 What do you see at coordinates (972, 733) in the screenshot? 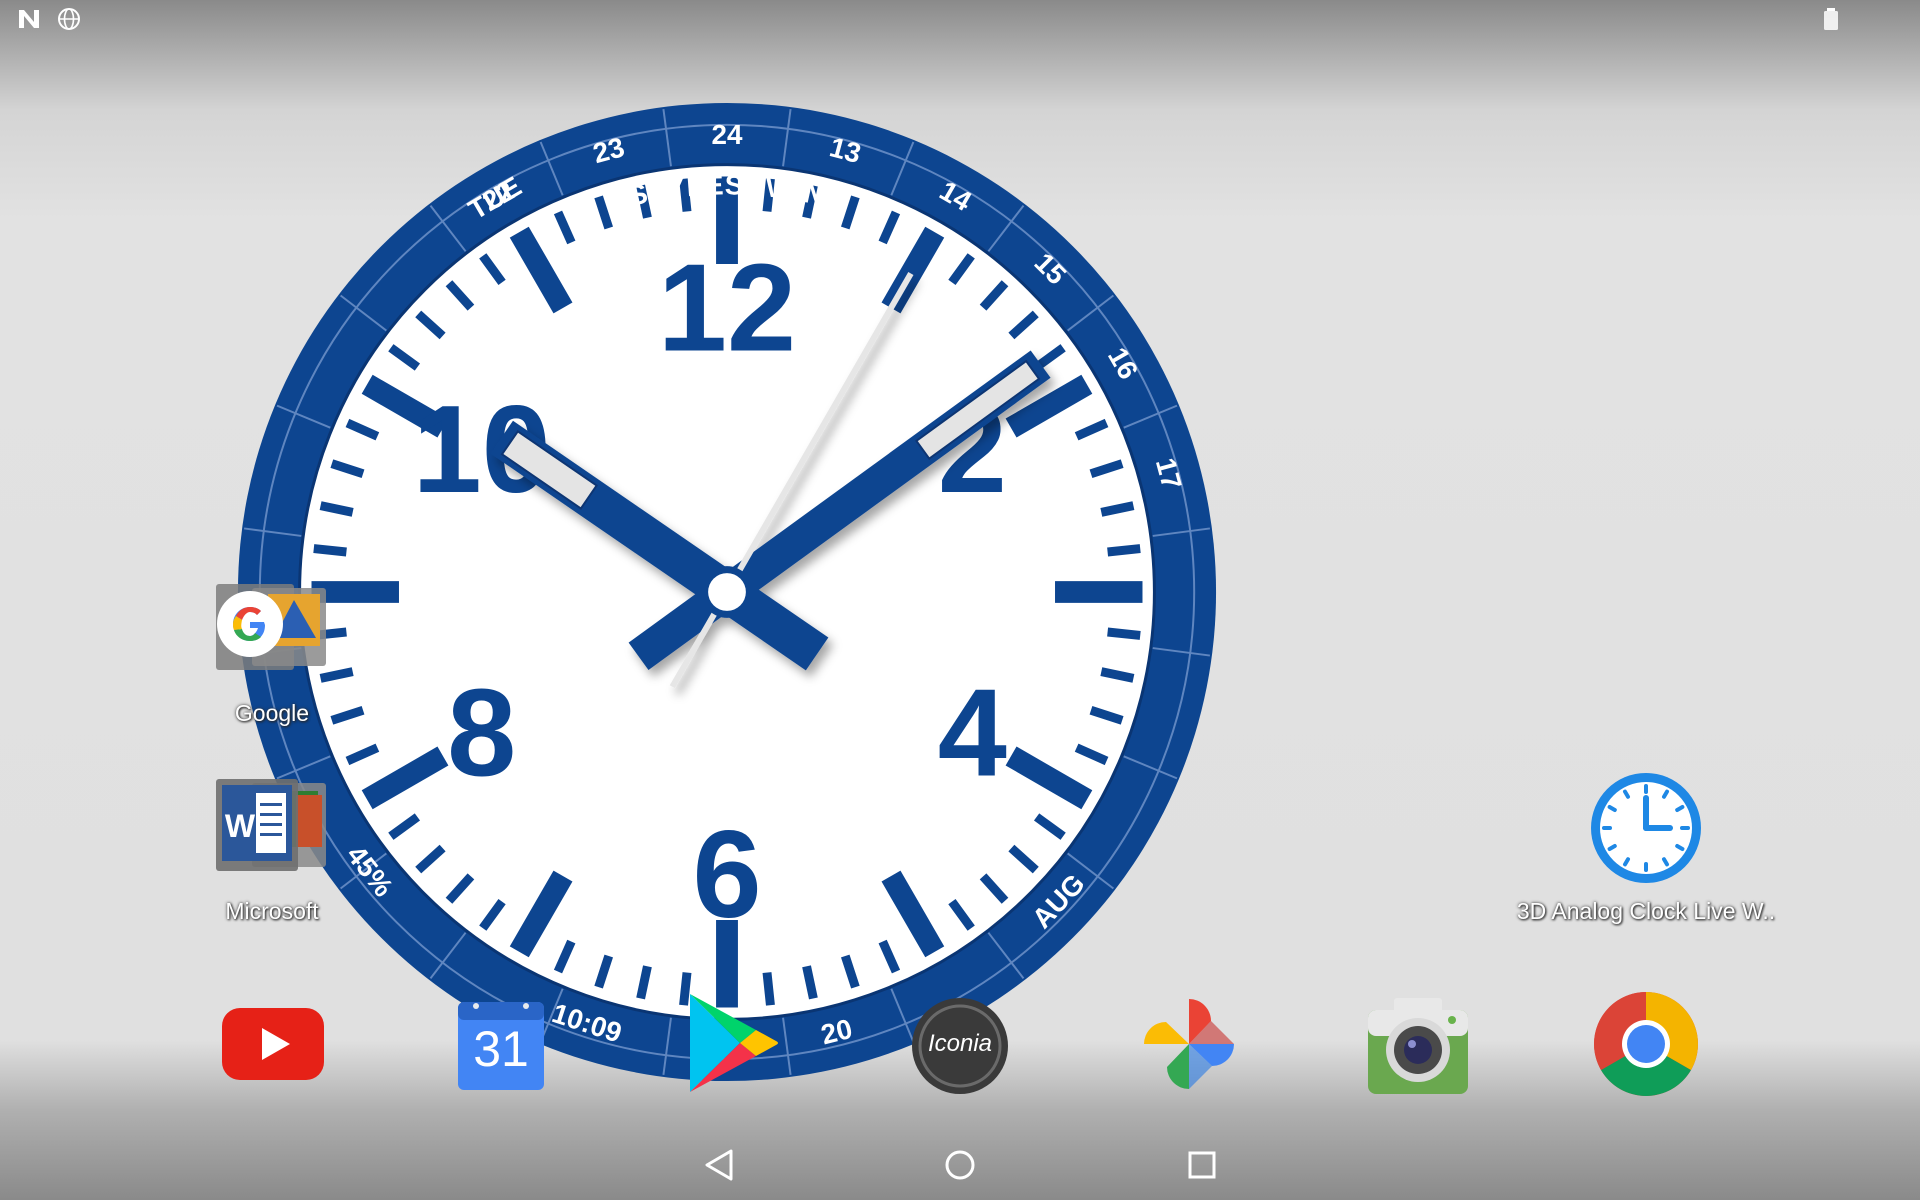
I see `hour-numeral: 4` at bounding box center [972, 733].